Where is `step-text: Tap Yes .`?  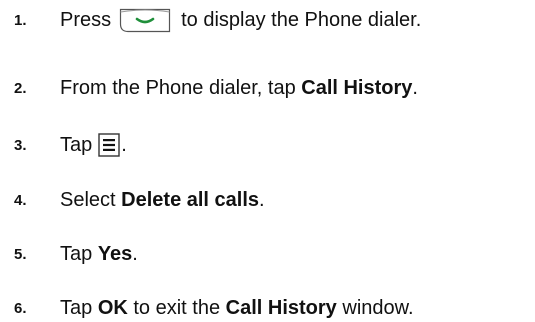 step-text: Tap Yes . is located at coordinates (99, 254).